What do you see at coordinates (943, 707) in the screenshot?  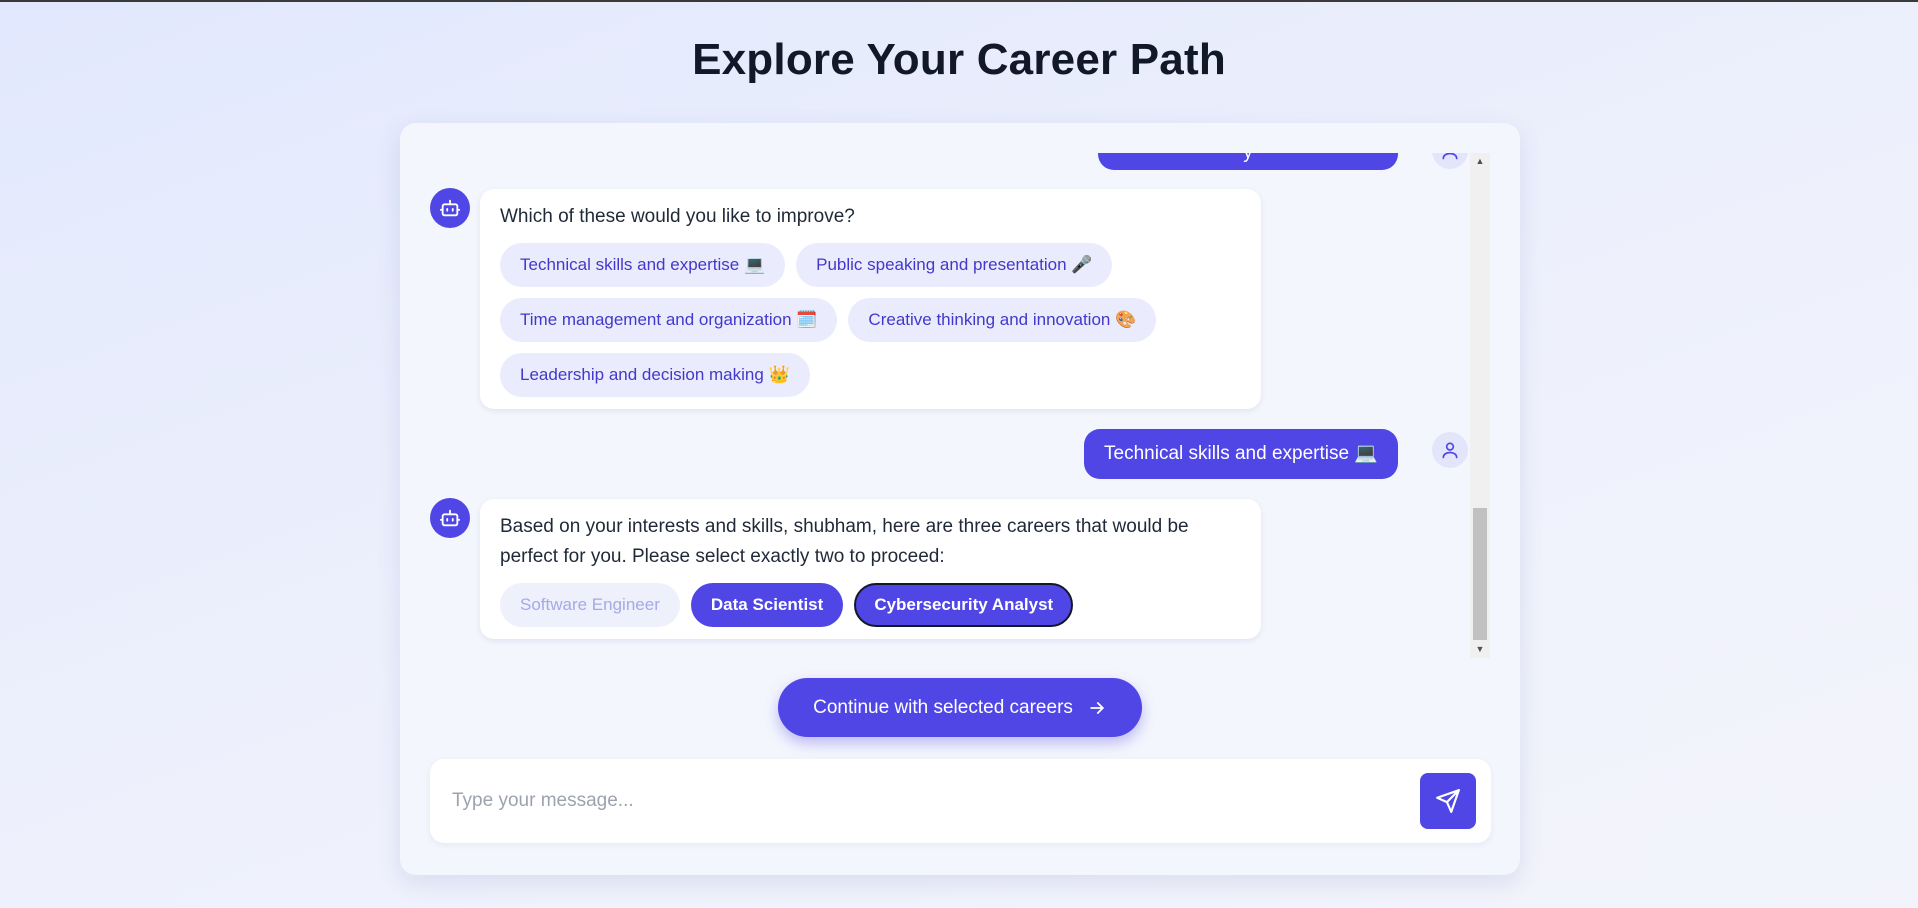 I see `continue-button-label: Continue with selected careers` at bounding box center [943, 707].